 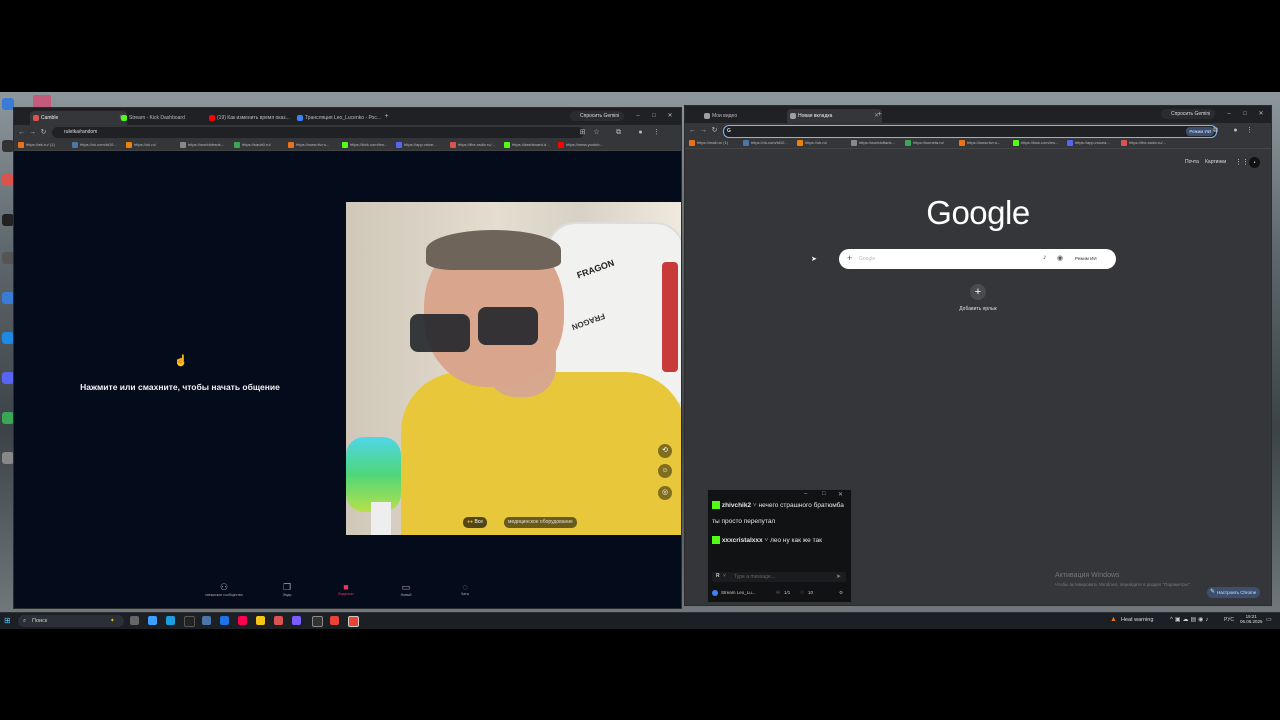 What do you see at coordinates (665, 471) in the screenshot?
I see `mask-icon: ☺` at bounding box center [665, 471].